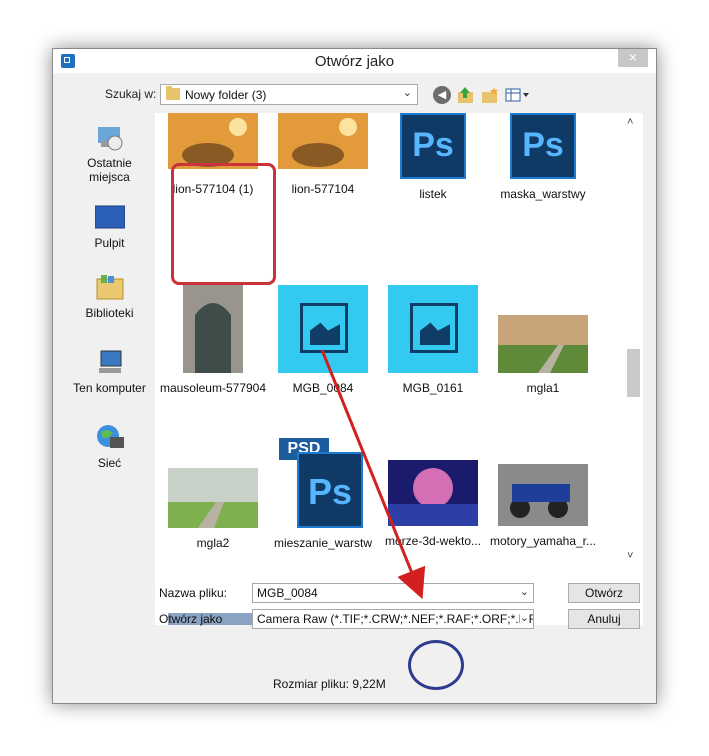 This screenshot has height=756, width=709. Describe the element at coordinates (131, 94) in the screenshot. I see `look-in-label: Szukaj w:` at that location.